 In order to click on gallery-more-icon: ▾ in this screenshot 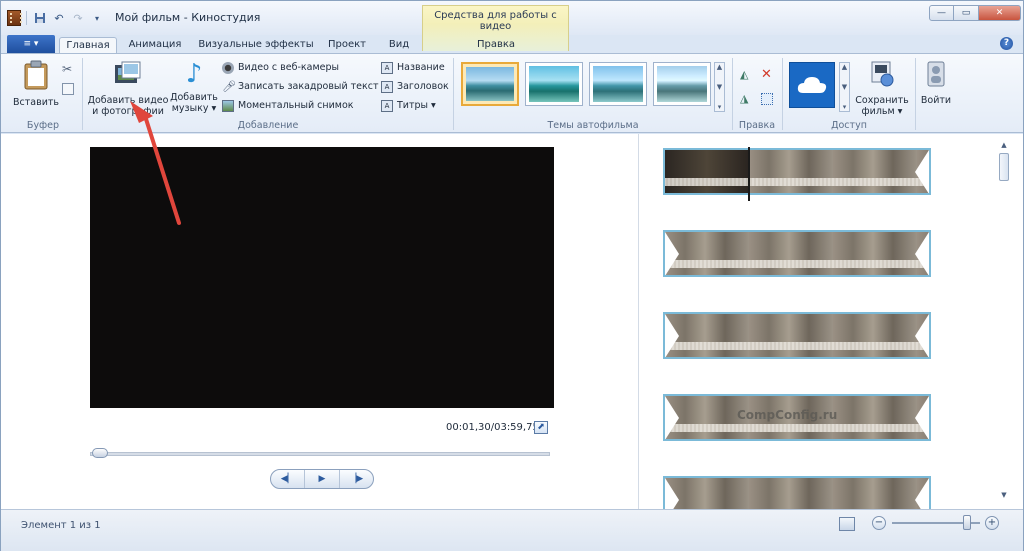, I will do `click(720, 107)`.